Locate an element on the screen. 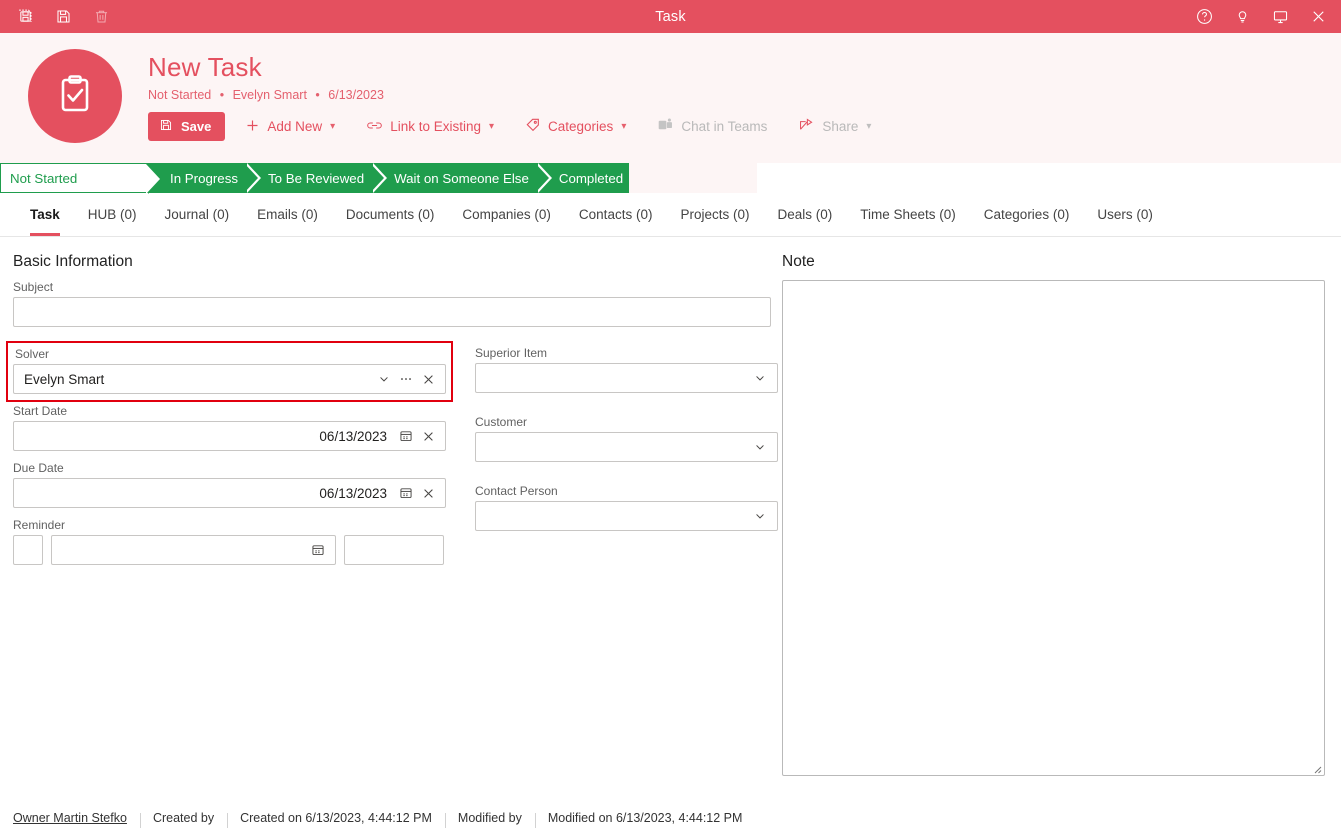  tab-label: Companies (0) is located at coordinates (506, 214).